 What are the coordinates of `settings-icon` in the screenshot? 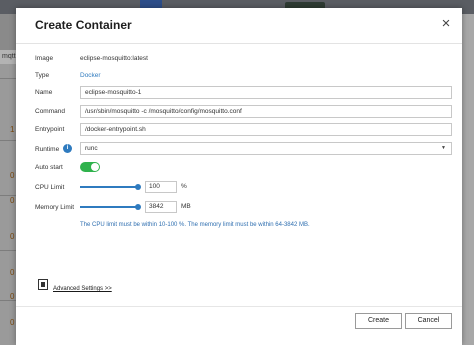 It's located at (43, 284).